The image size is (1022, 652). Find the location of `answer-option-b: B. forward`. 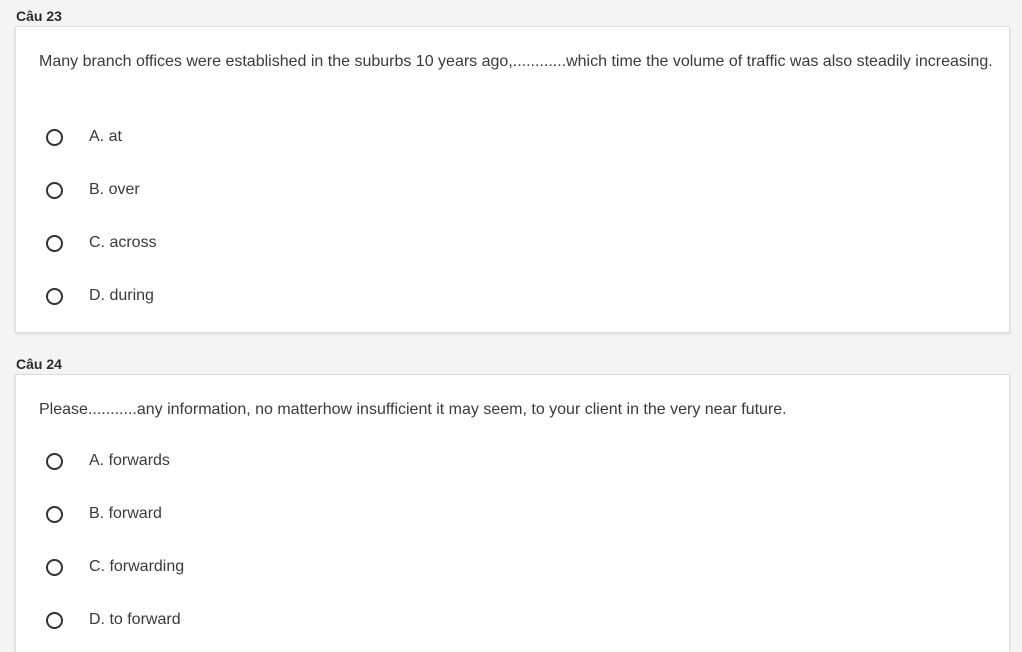

answer-option-b: B. forward is located at coordinates (104, 514).